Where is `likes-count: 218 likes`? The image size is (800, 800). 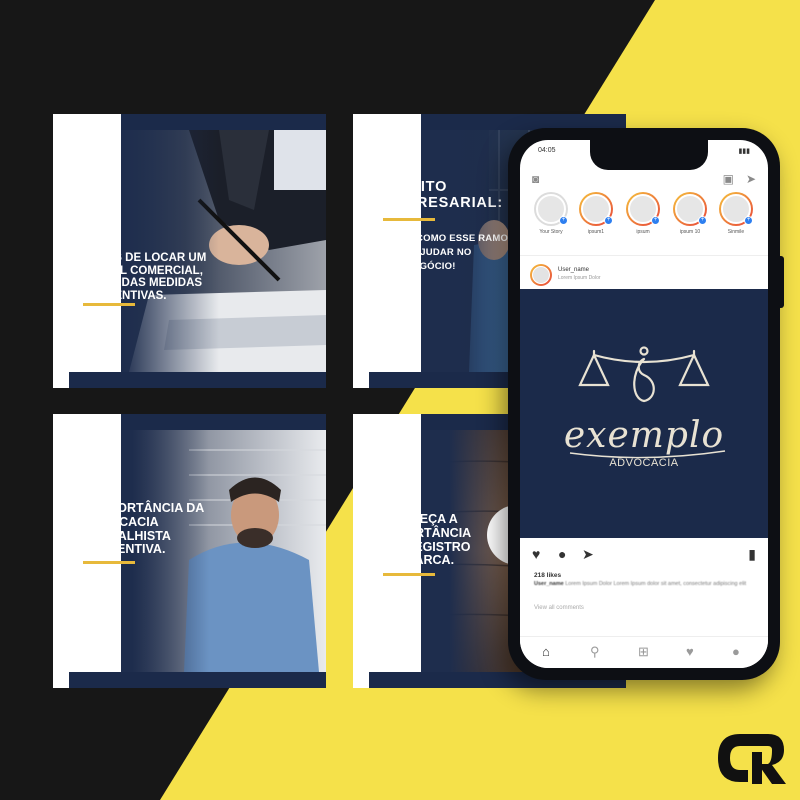
likes-count: 218 likes is located at coordinates (547, 575).